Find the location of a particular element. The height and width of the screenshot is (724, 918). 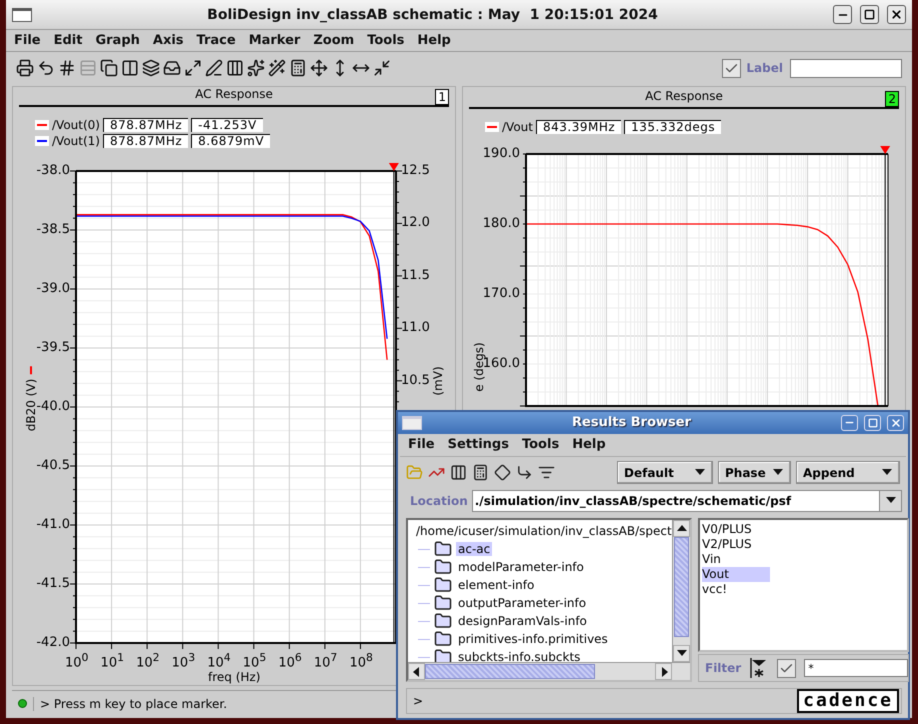

tree-item: designParamVals-info is located at coordinates (522, 621).